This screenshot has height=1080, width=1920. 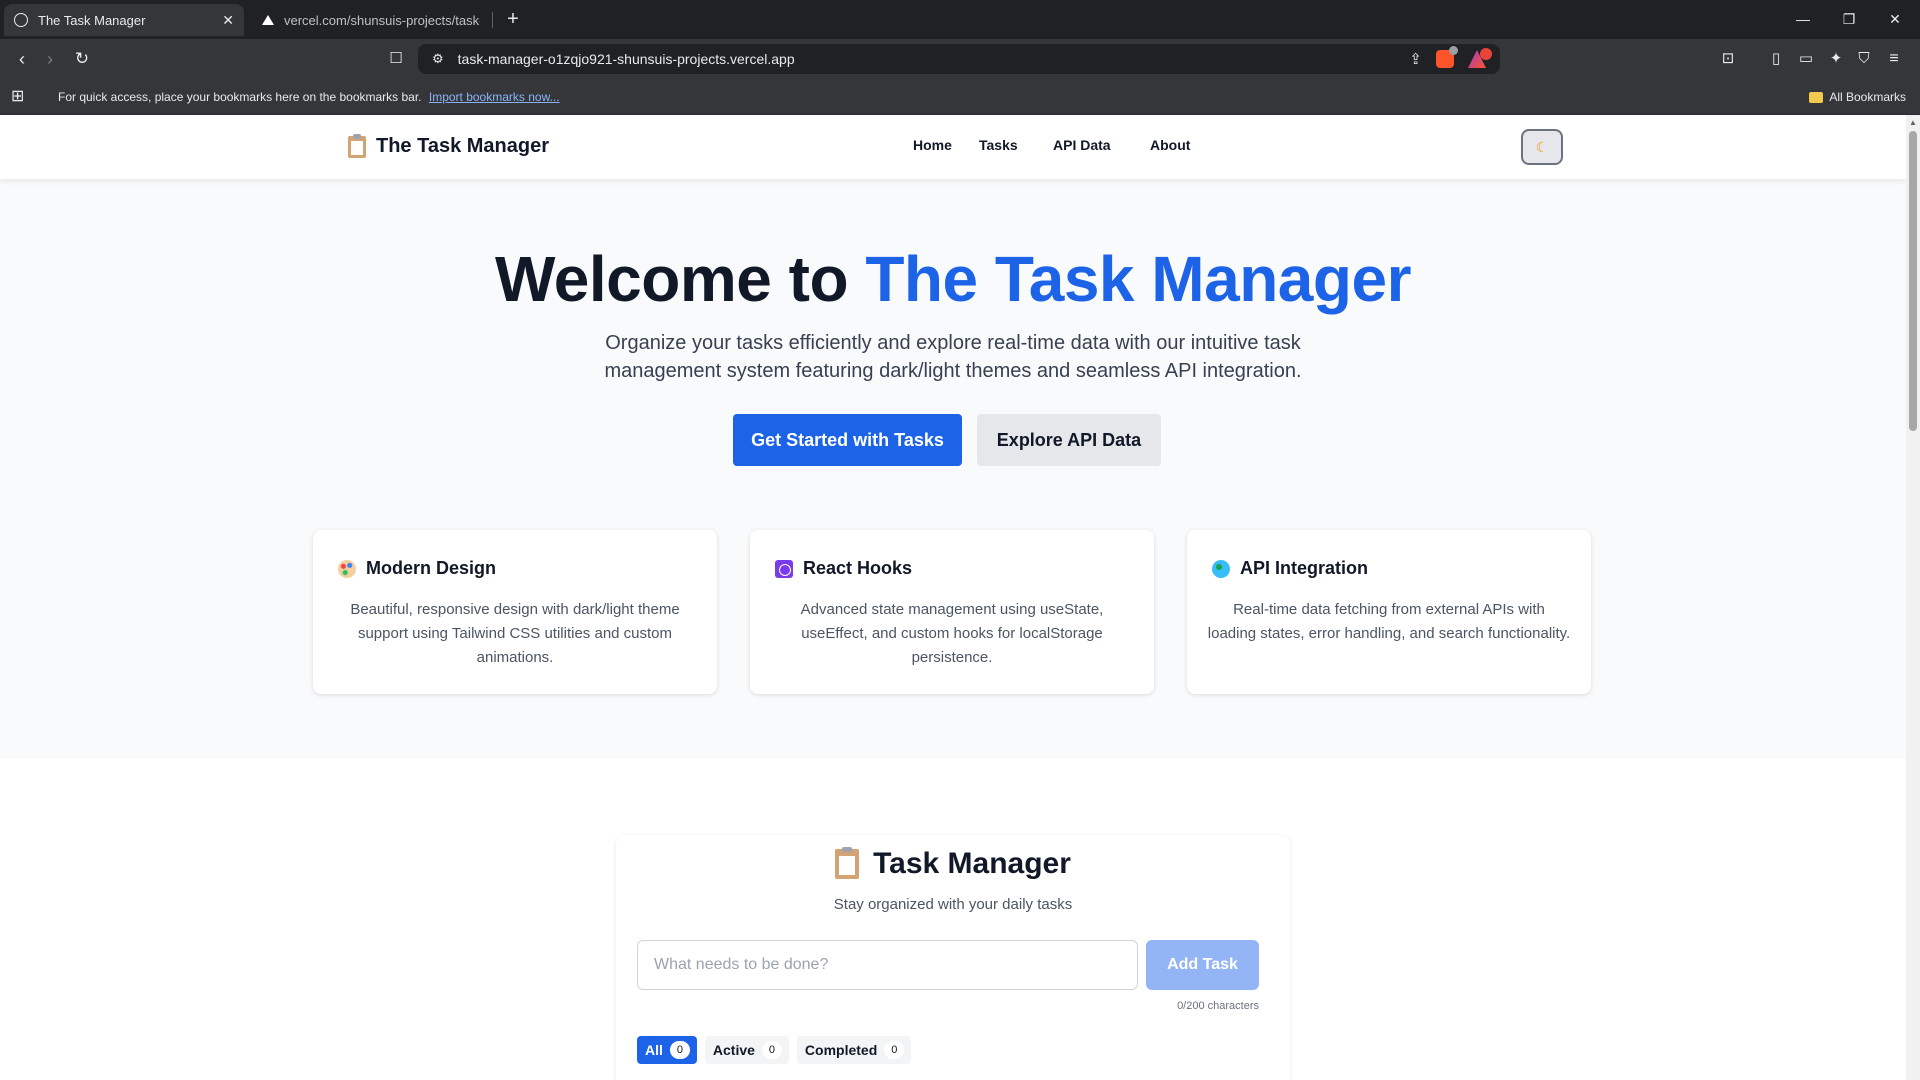 What do you see at coordinates (50, 59) in the screenshot?
I see `forward-button: ›` at bounding box center [50, 59].